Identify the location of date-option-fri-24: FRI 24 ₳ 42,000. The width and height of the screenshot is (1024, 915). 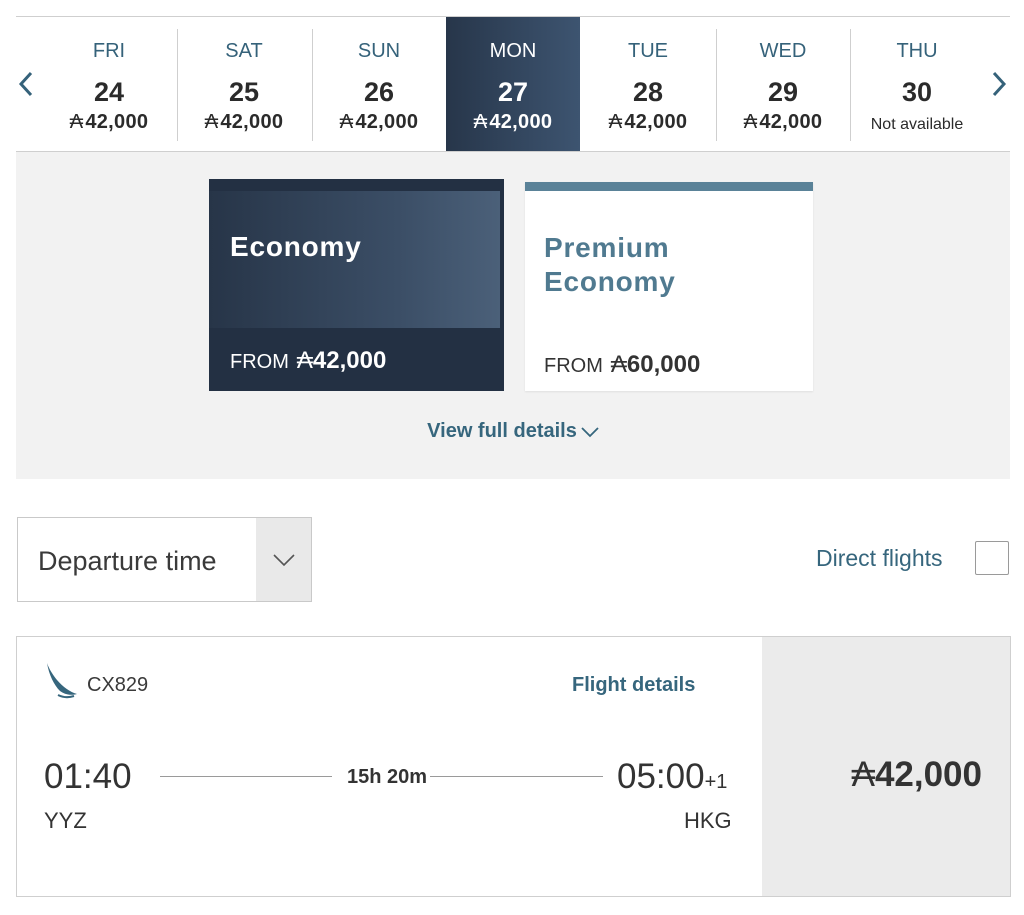
(109, 84).